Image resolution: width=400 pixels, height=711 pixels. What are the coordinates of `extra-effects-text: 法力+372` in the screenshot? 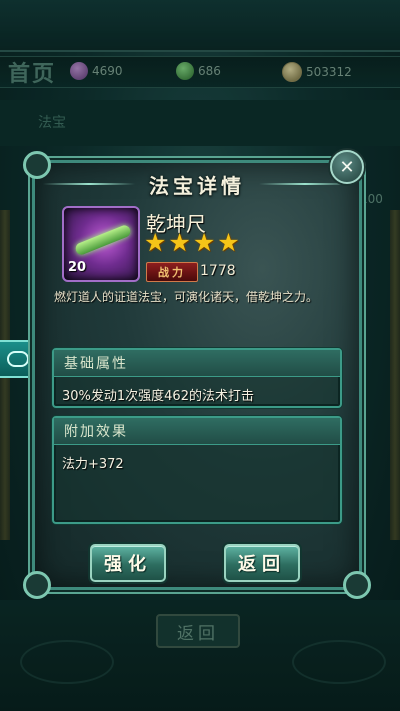 It's located at (93, 464).